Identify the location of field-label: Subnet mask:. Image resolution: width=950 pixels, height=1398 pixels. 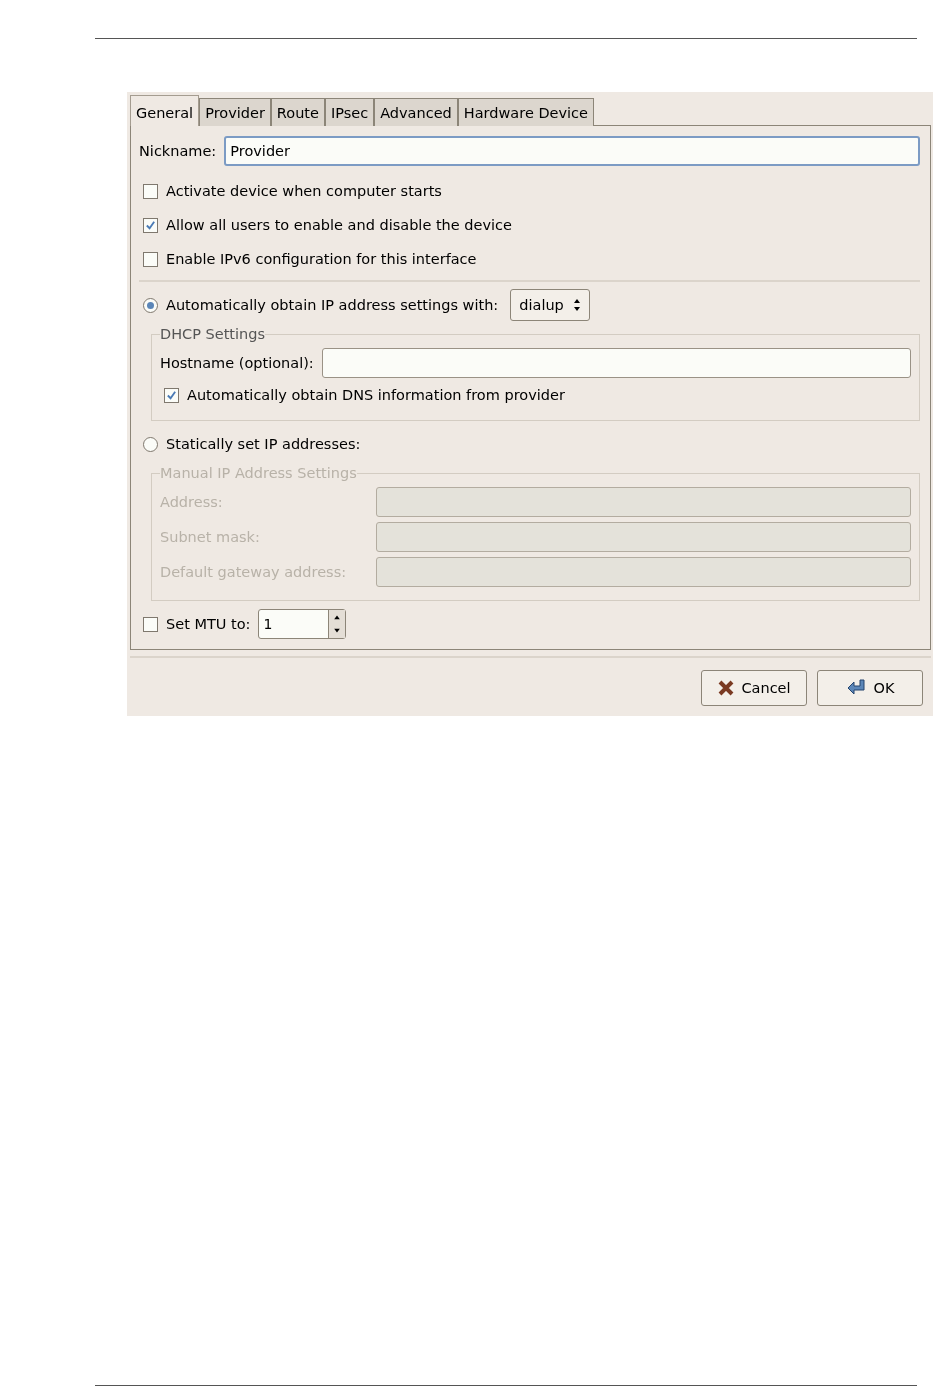
(210, 537).